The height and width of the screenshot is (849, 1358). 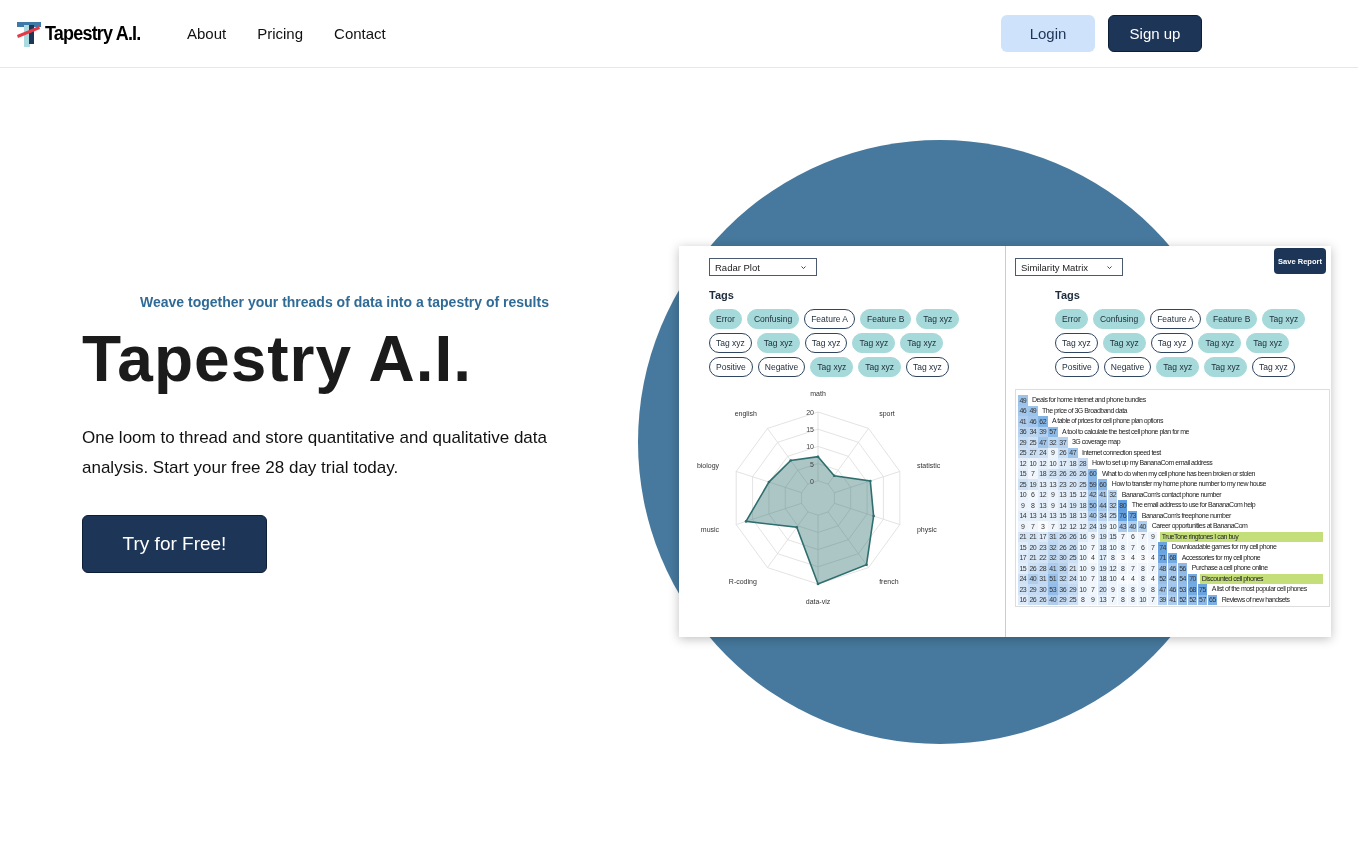 I want to click on nav-link: About, so click(x=207, y=33).